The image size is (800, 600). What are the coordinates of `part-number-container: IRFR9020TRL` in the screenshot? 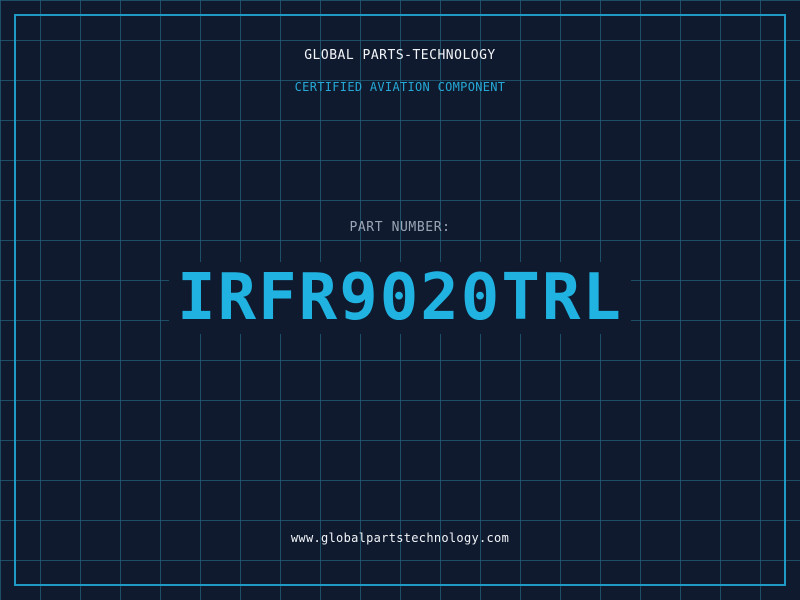 It's located at (400, 298).